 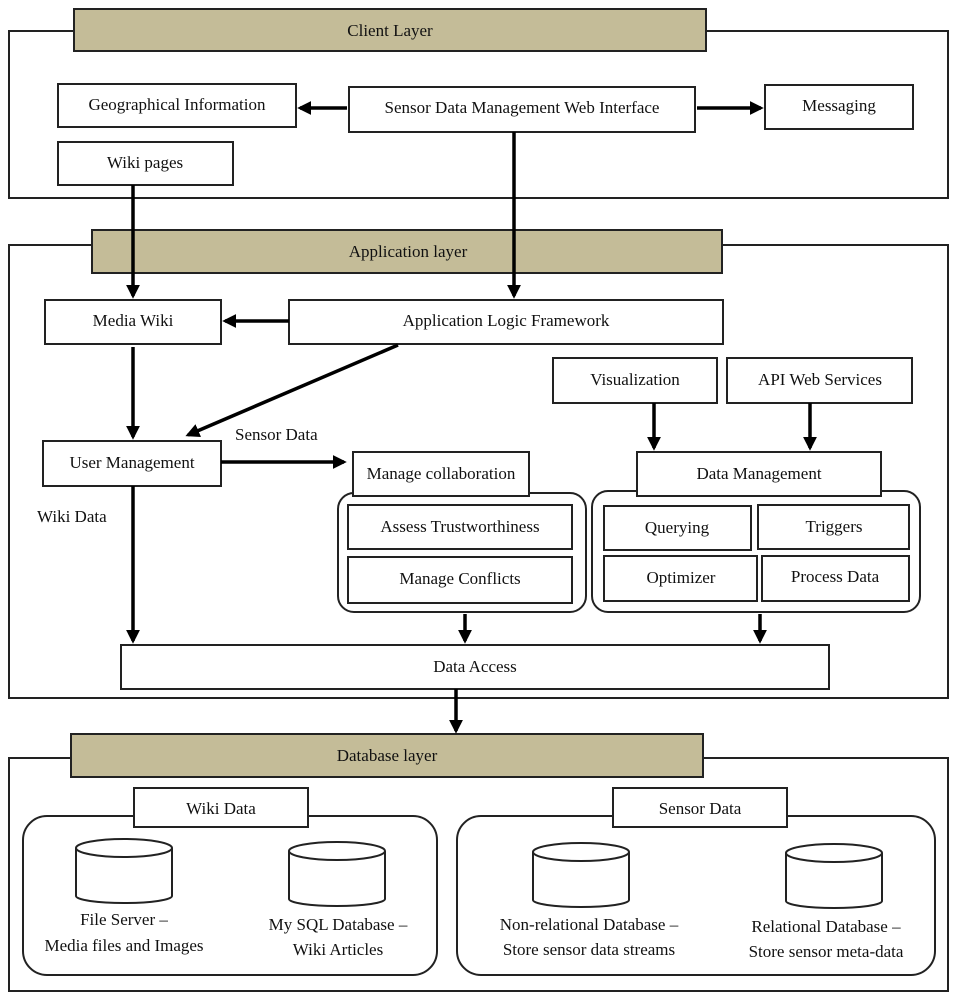 I want to click on wiki-pages-box: Wiki pages, so click(x=145, y=163).